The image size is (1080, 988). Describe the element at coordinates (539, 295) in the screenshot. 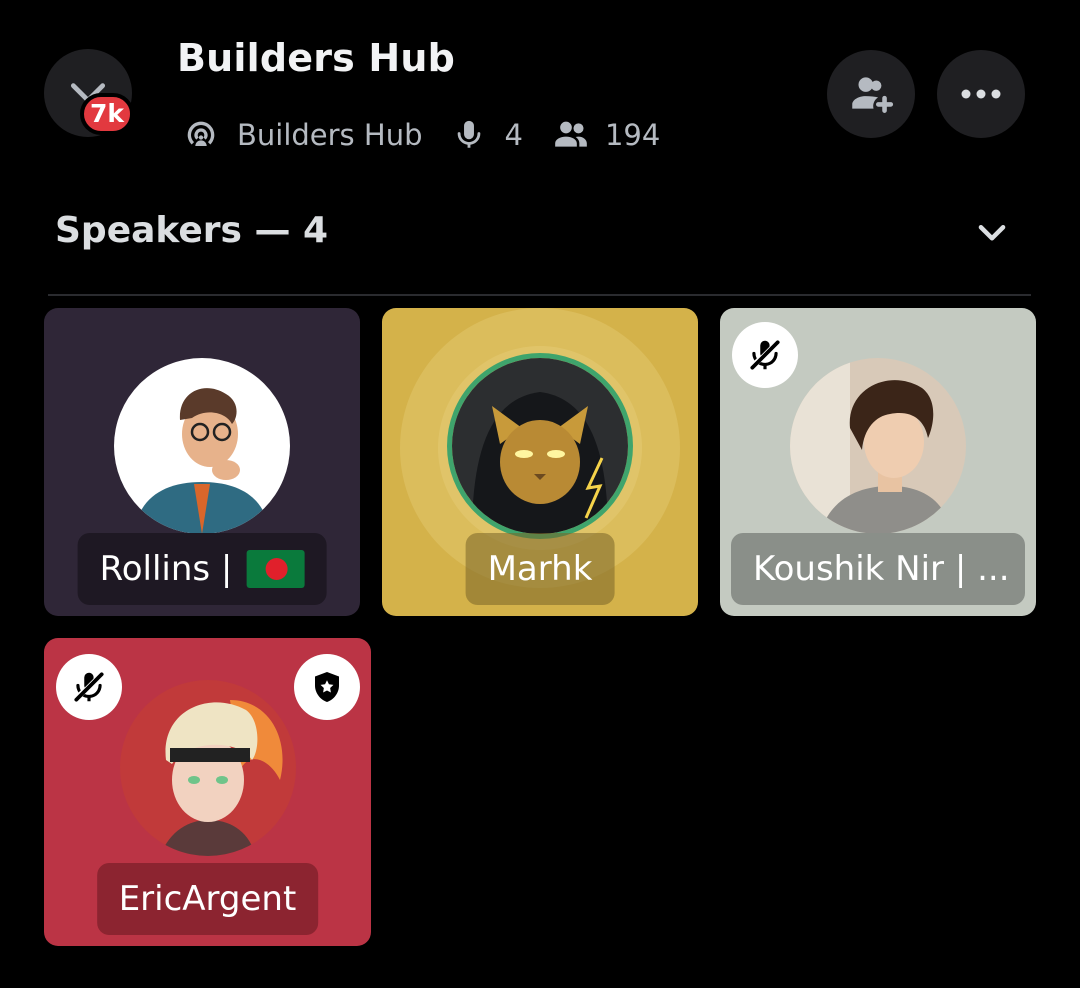

I see `divider` at that location.